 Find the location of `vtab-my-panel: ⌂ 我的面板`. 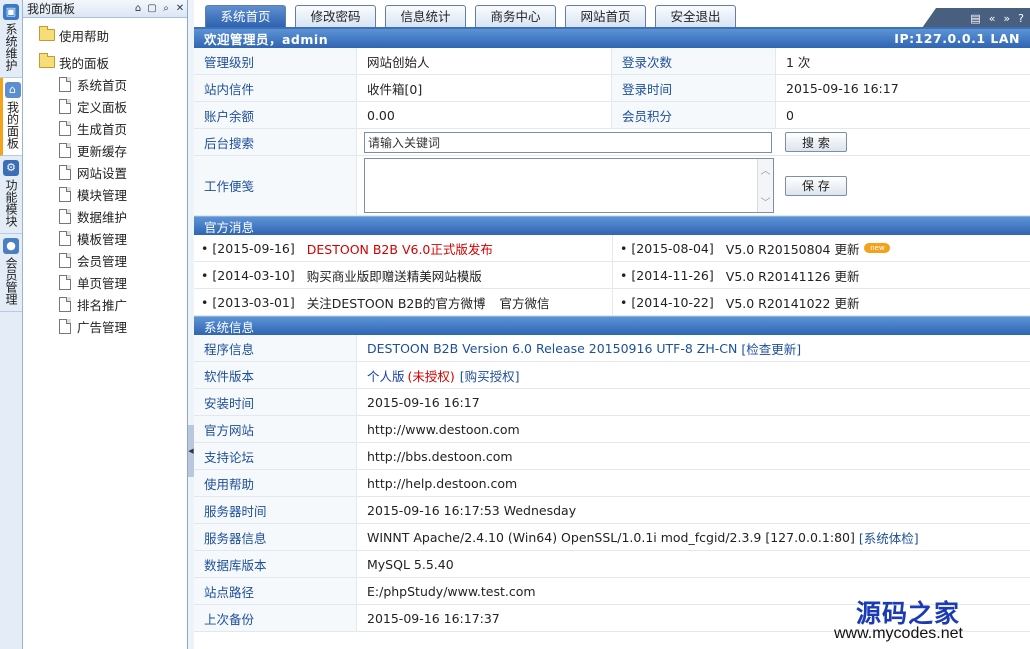

vtab-my-panel: ⌂ 我的面板 is located at coordinates (11, 117).